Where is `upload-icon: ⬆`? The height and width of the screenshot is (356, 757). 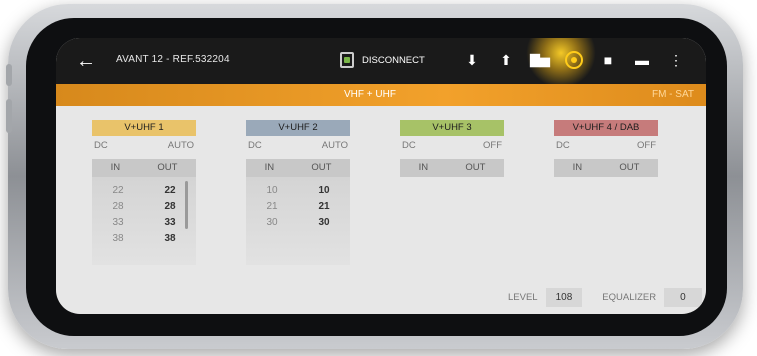 upload-icon: ⬆ is located at coordinates (506, 60).